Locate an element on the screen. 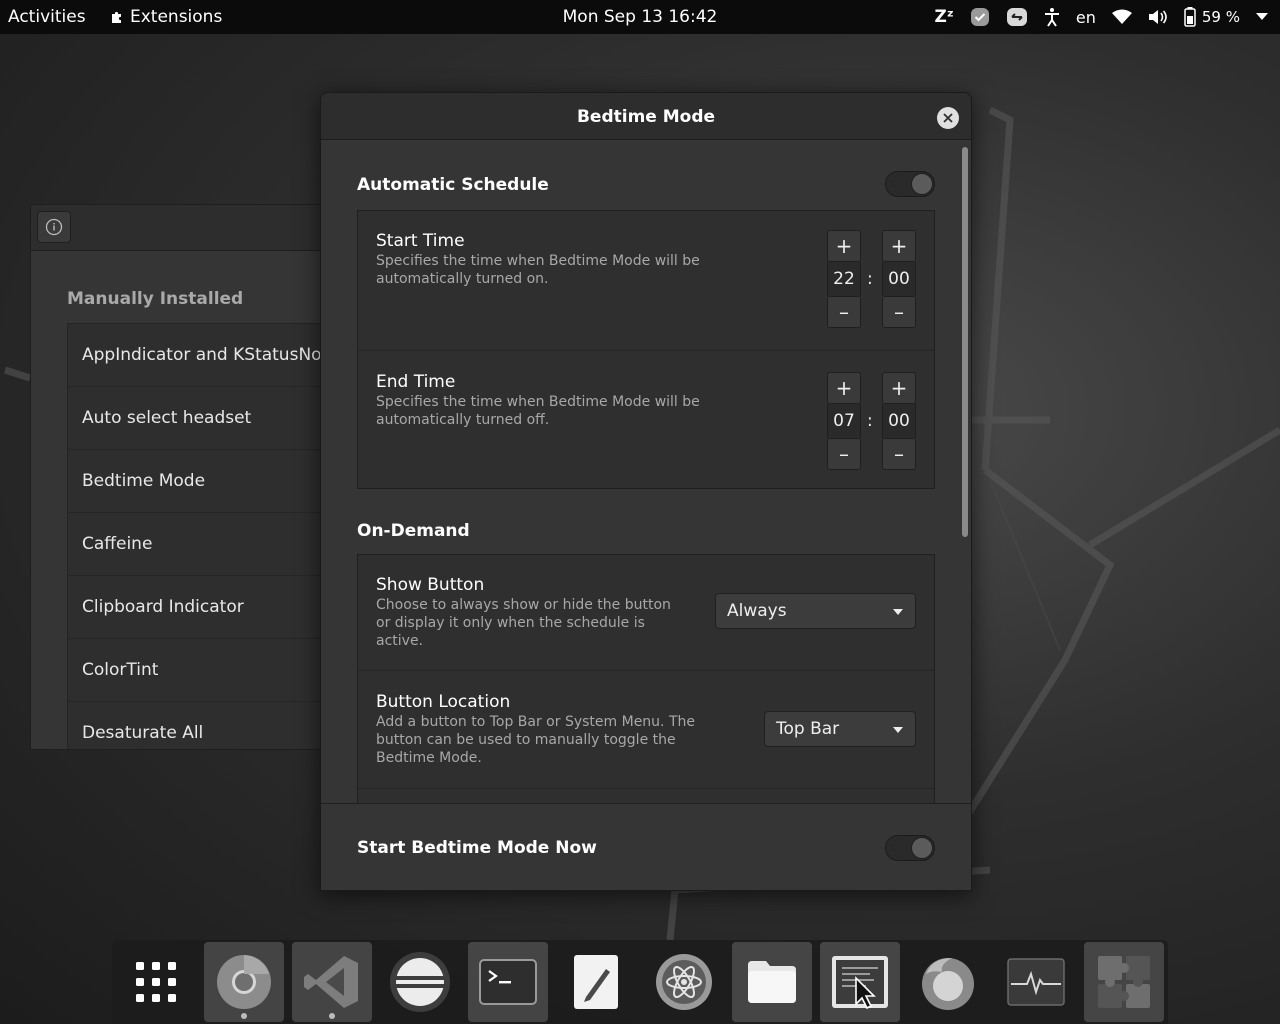 This screenshot has height=1024, width=1280. screenshot-icon is located at coordinates (860, 983).